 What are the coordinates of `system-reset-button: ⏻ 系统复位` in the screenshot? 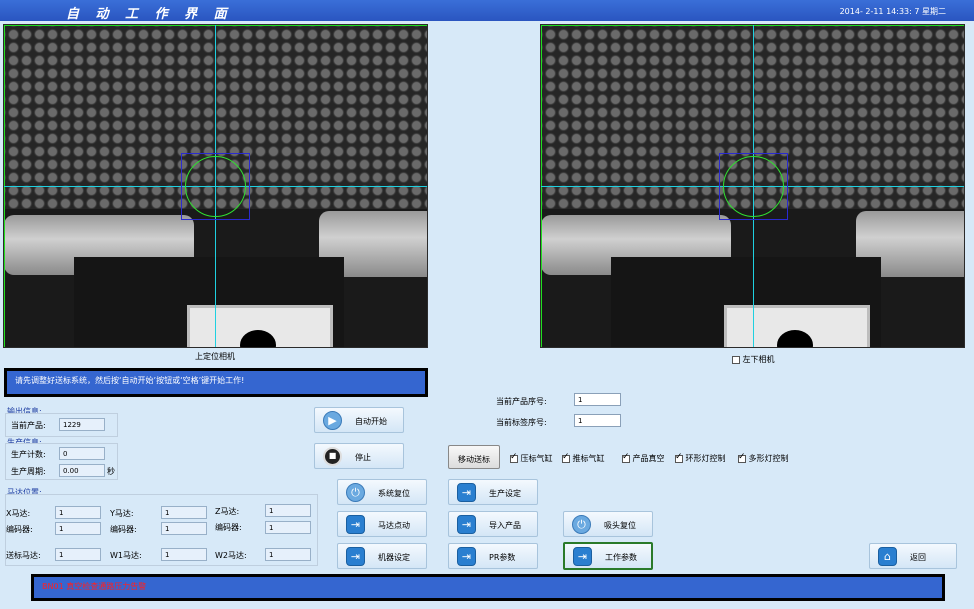 It's located at (382, 492).